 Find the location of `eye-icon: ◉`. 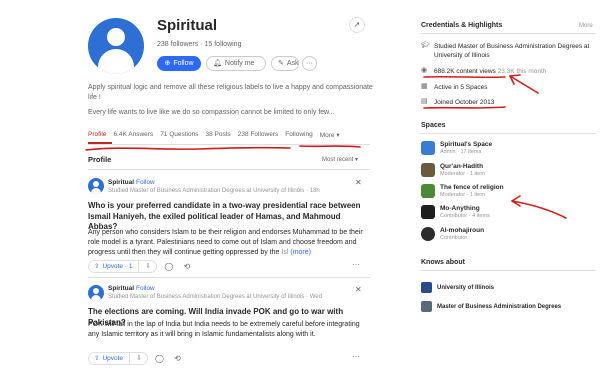

eye-icon: ◉ is located at coordinates (424, 70).